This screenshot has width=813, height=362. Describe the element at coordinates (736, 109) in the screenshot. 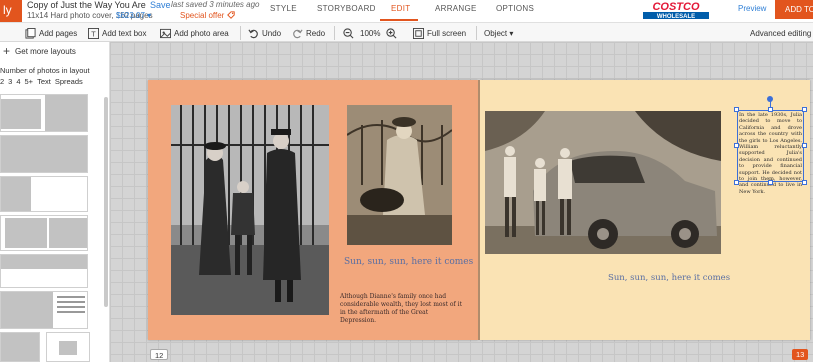

I see `resize-handle-nw` at that location.